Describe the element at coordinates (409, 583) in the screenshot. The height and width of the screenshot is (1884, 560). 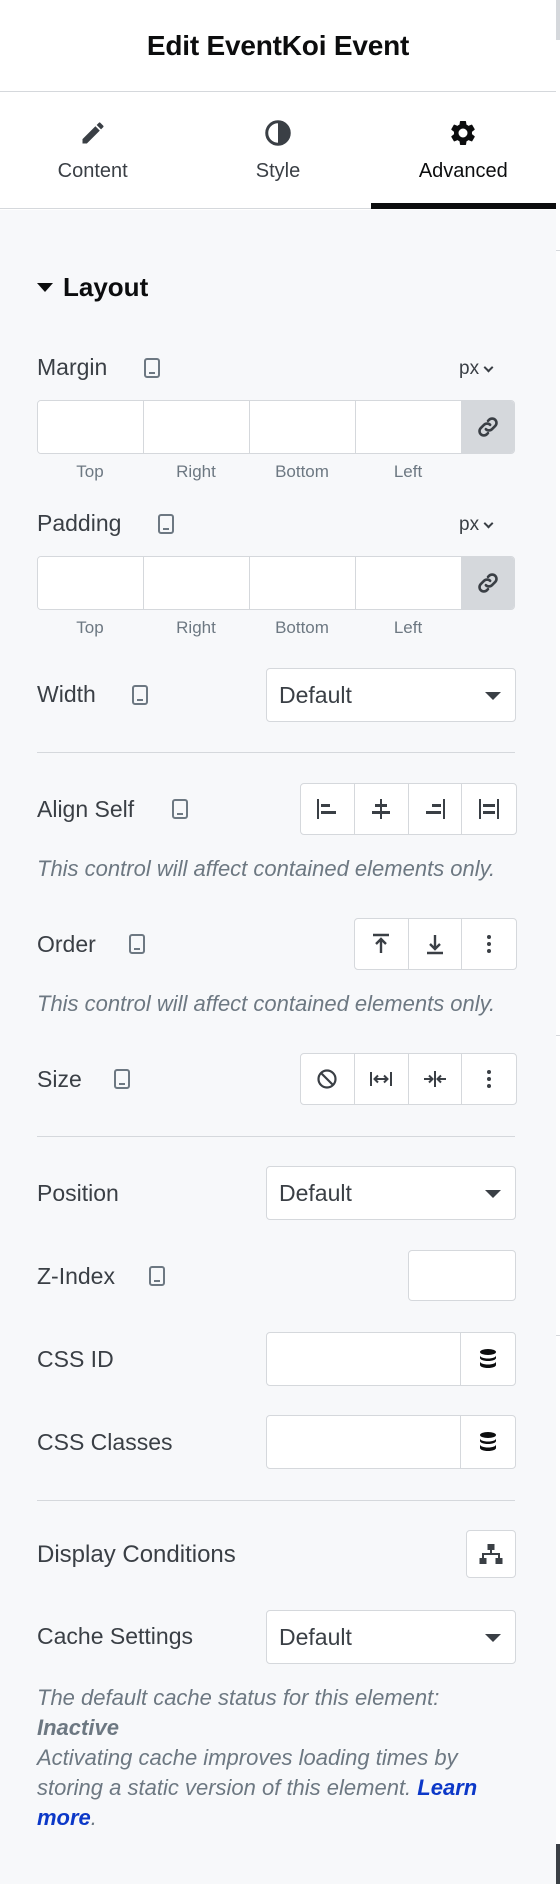
I see `padding-left-input` at that location.